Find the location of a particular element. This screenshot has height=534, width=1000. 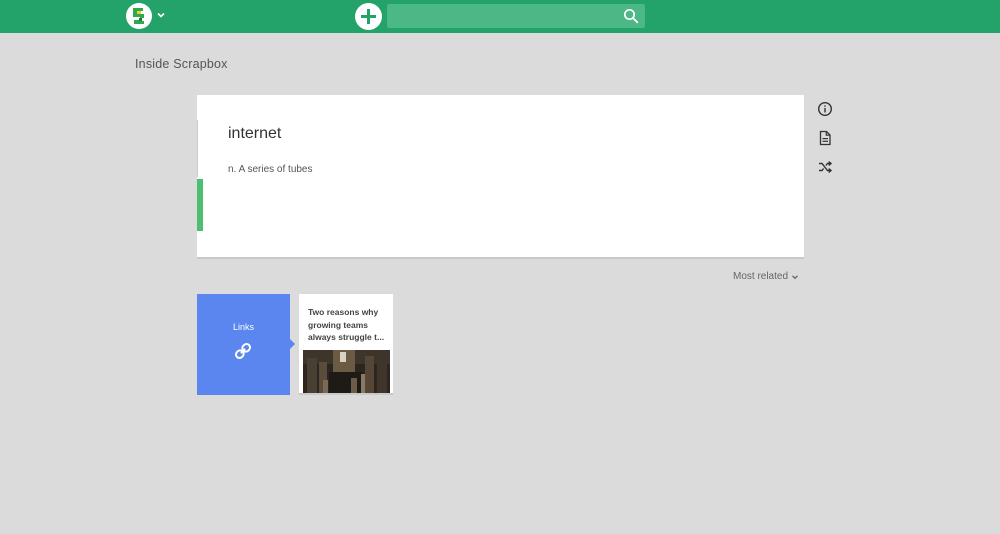

info-icon is located at coordinates (825, 109).